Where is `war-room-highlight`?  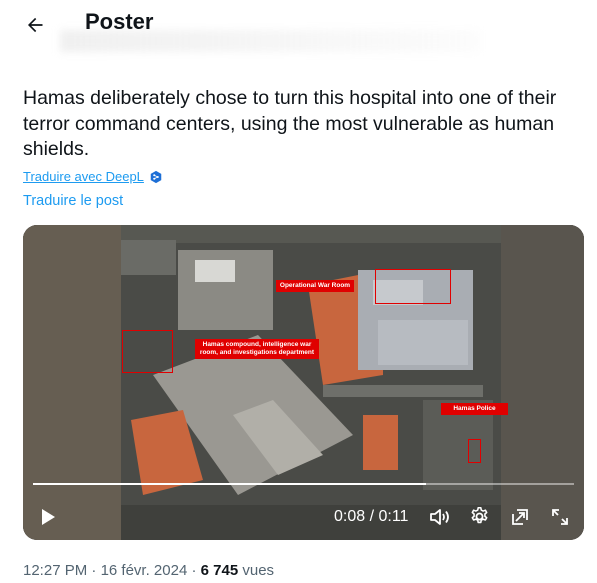 war-room-highlight is located at coordinates (413, 286).